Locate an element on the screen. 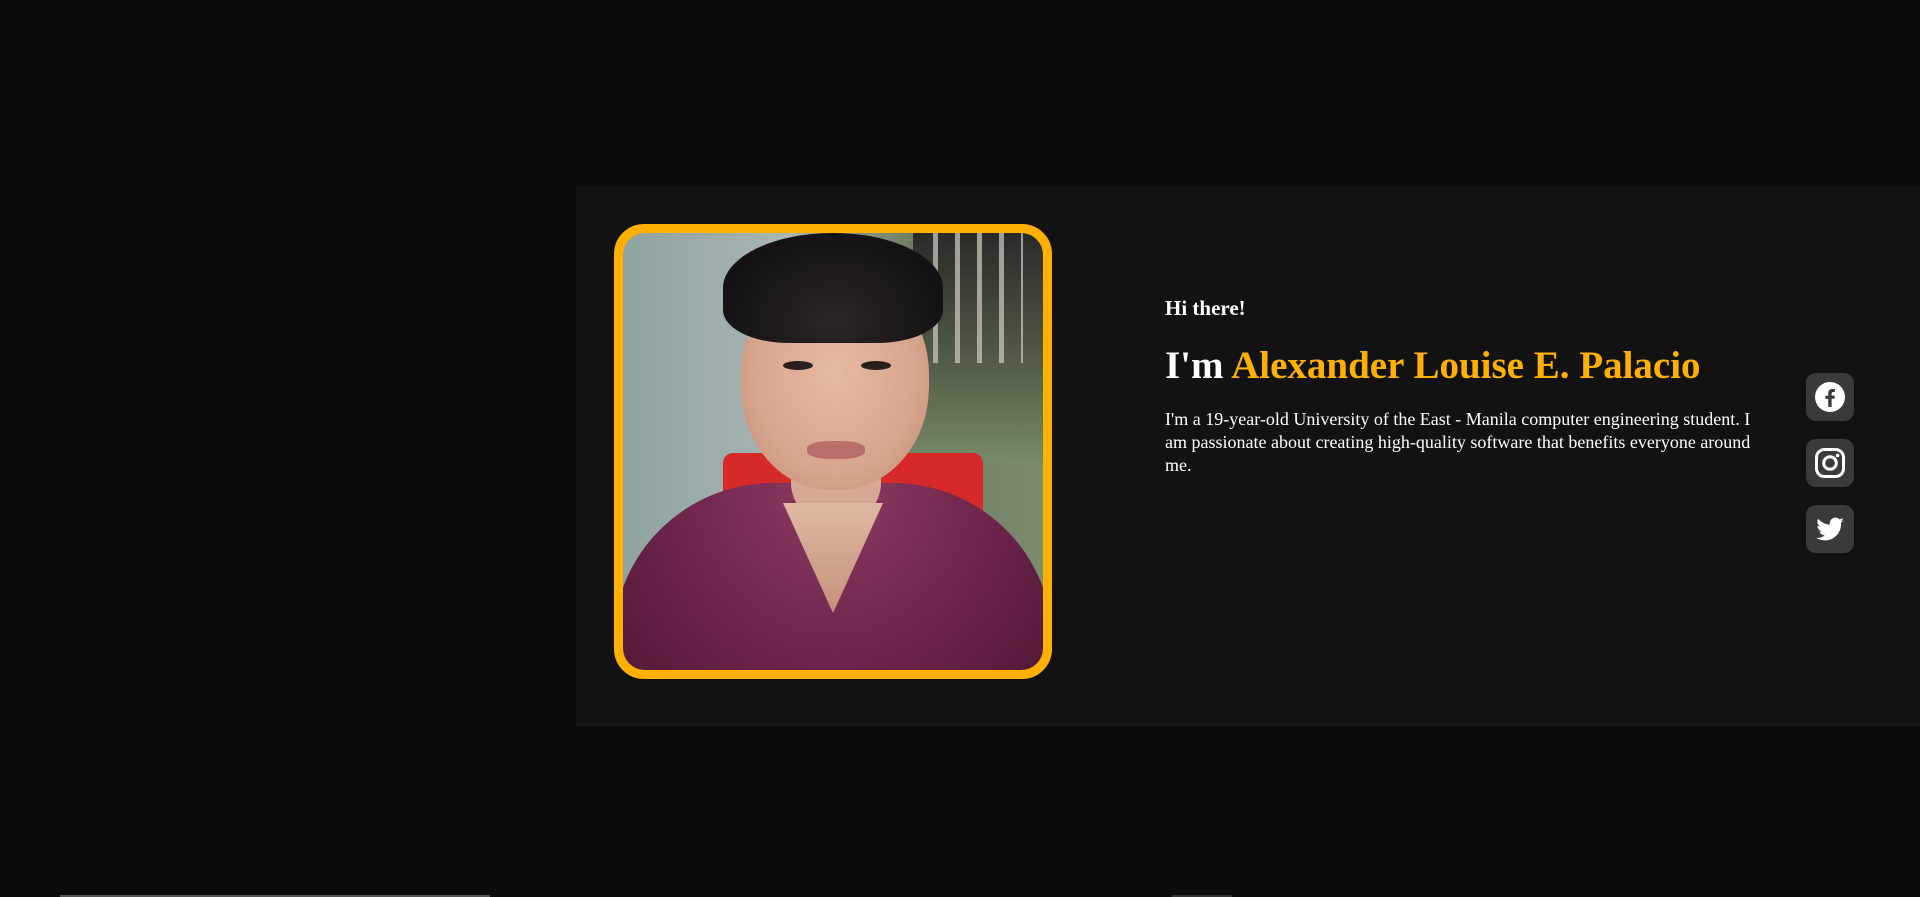  headline: I'm Alexander Louise E. Palacio is located at coordinates (1465, 366).